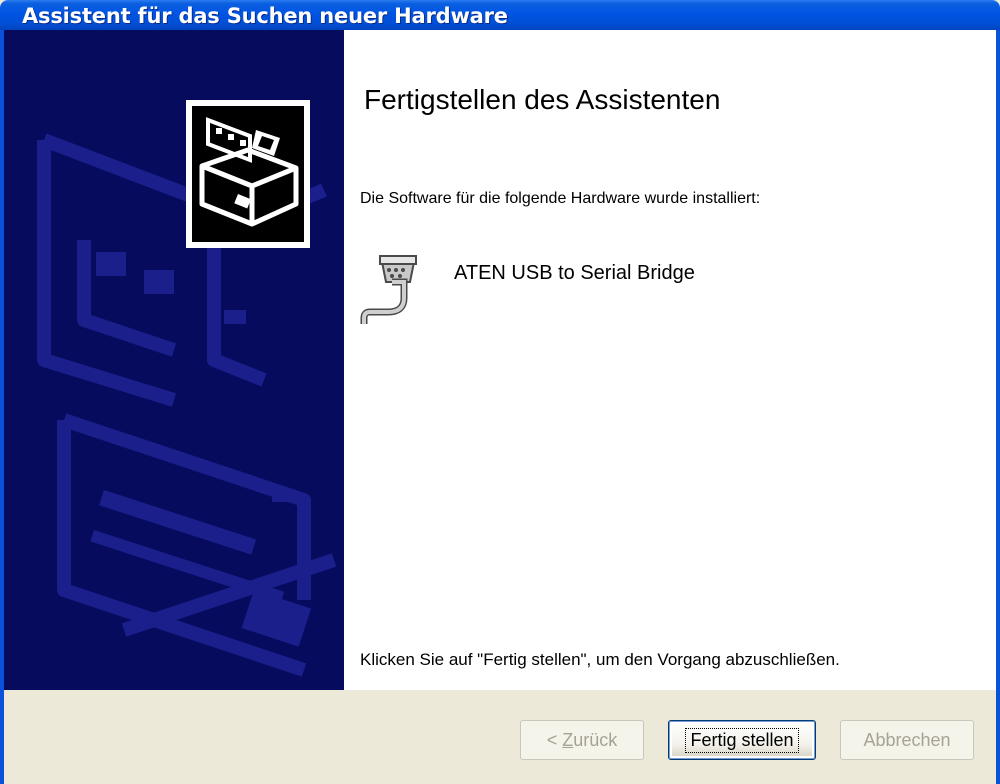 Image resolution: width=1000 pixels, height=784 pixels. I want to click on window-title: Assistent für das Suchen neuer Hardware, so click(265, 16).